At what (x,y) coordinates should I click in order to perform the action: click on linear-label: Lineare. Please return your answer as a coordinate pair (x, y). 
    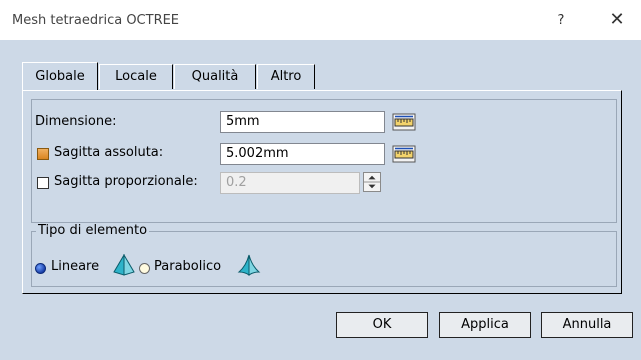
    Looking at the image, I should click on (75, 266).